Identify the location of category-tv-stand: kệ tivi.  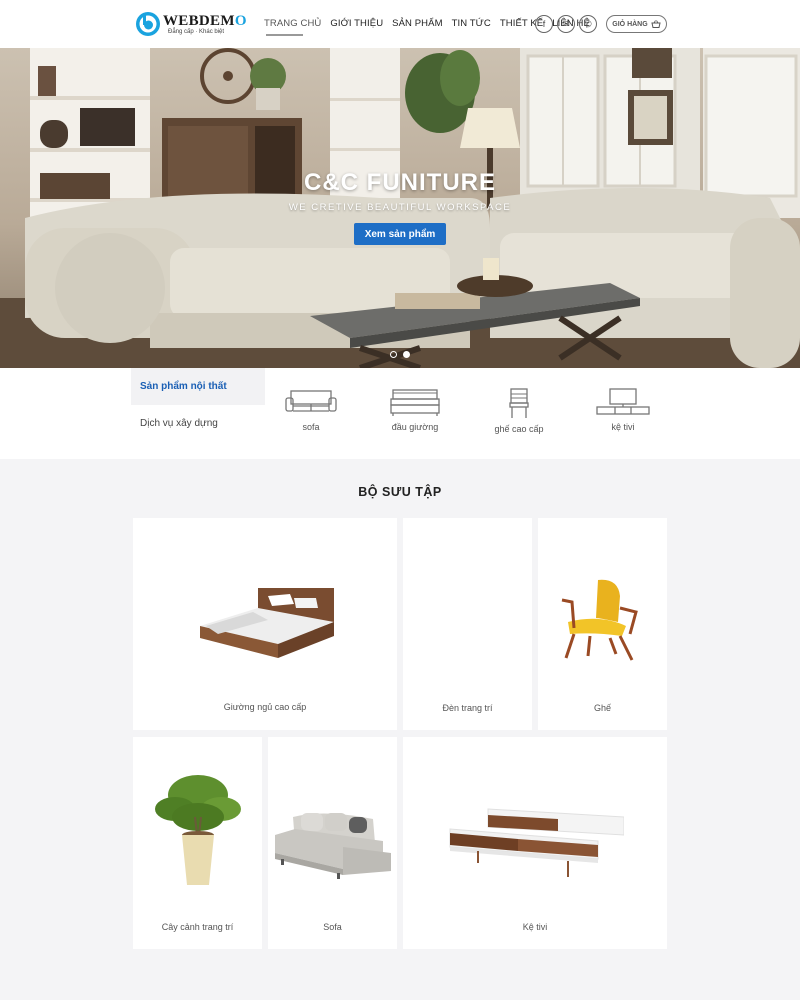
(623, 410).